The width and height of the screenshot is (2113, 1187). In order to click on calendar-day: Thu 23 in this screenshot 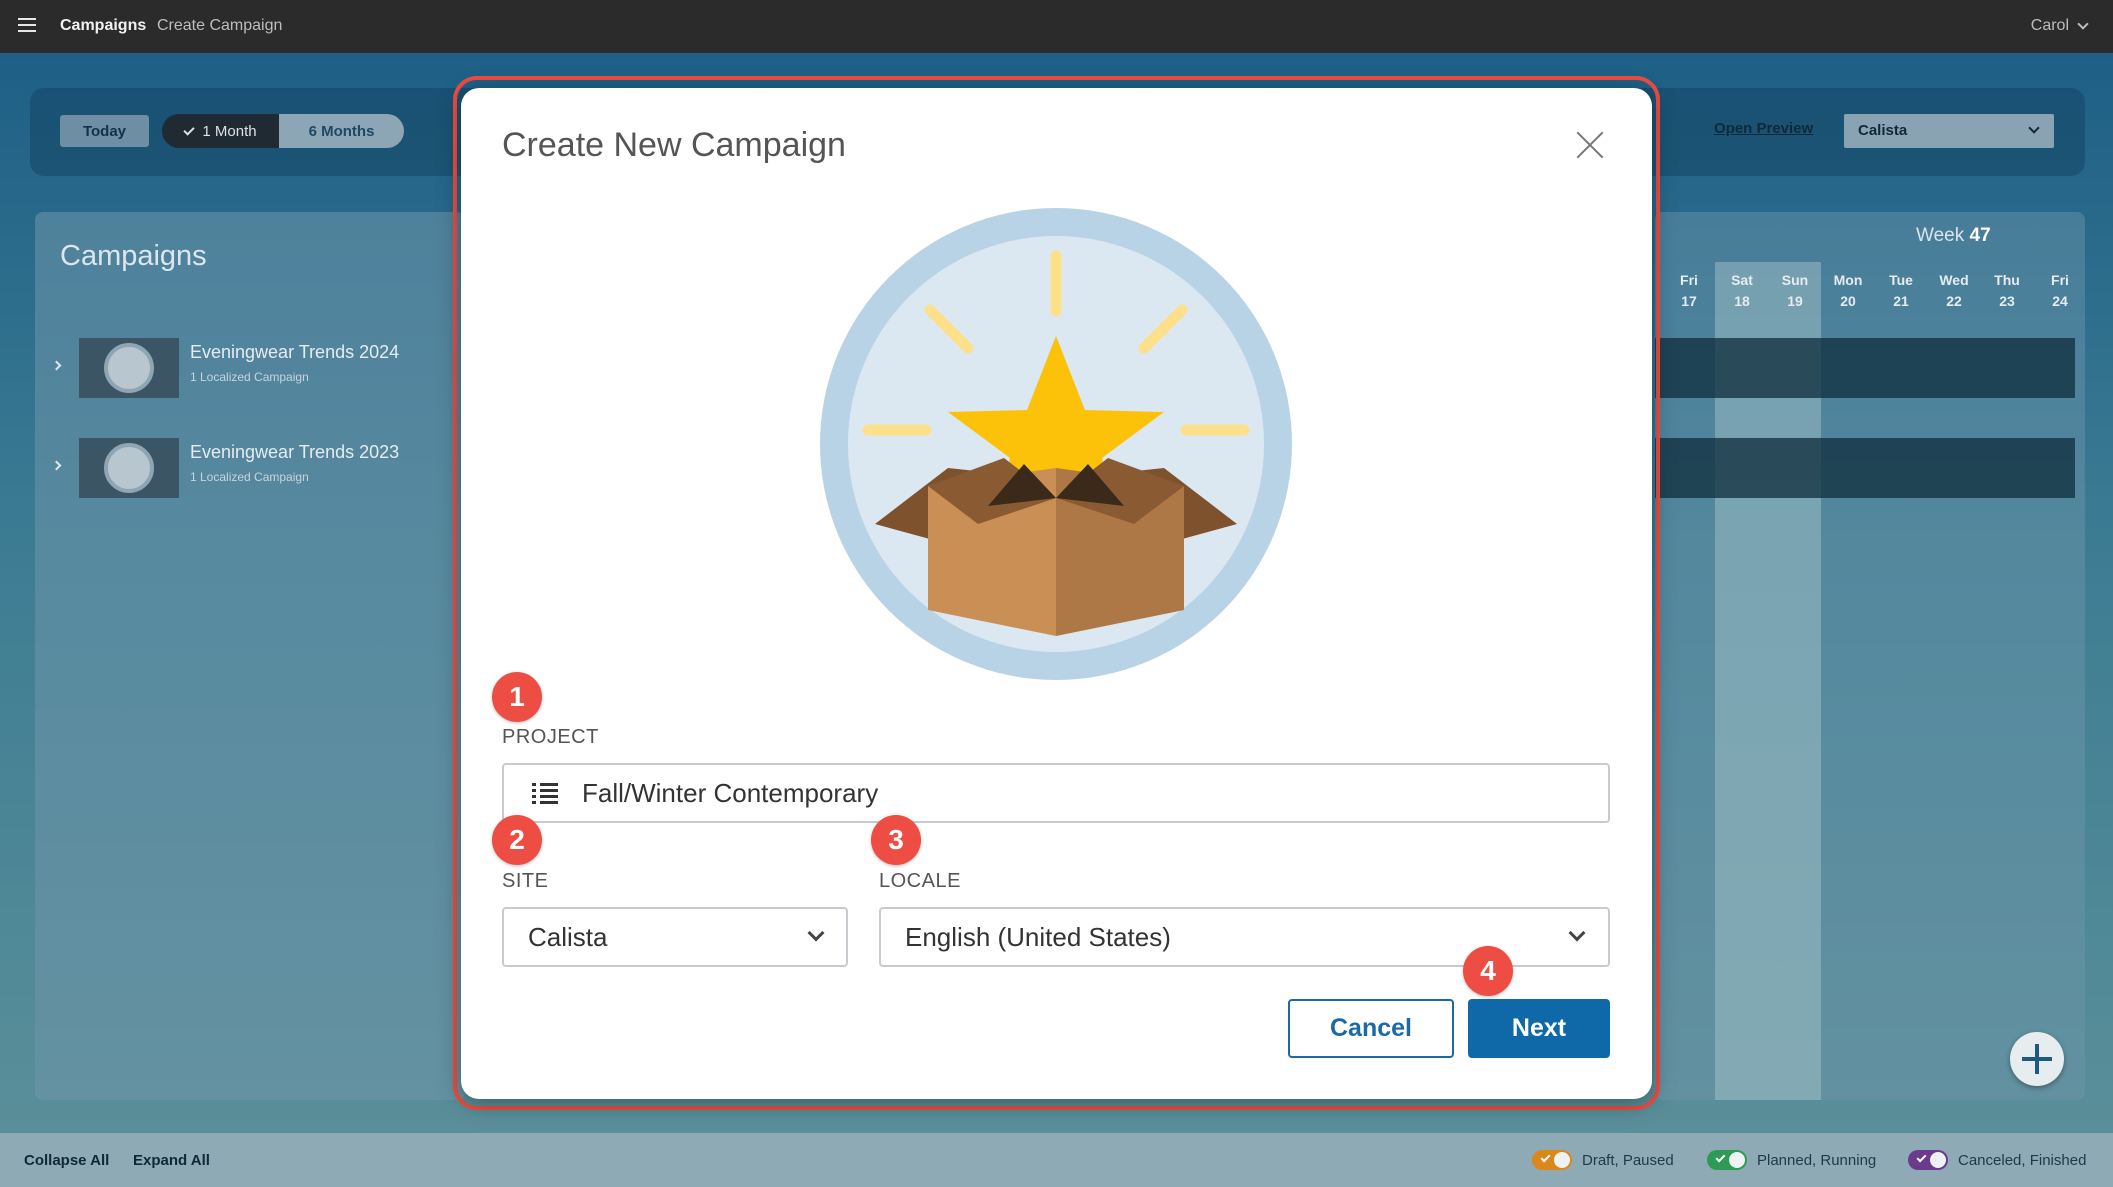, I will do `click(2007, 290)`.